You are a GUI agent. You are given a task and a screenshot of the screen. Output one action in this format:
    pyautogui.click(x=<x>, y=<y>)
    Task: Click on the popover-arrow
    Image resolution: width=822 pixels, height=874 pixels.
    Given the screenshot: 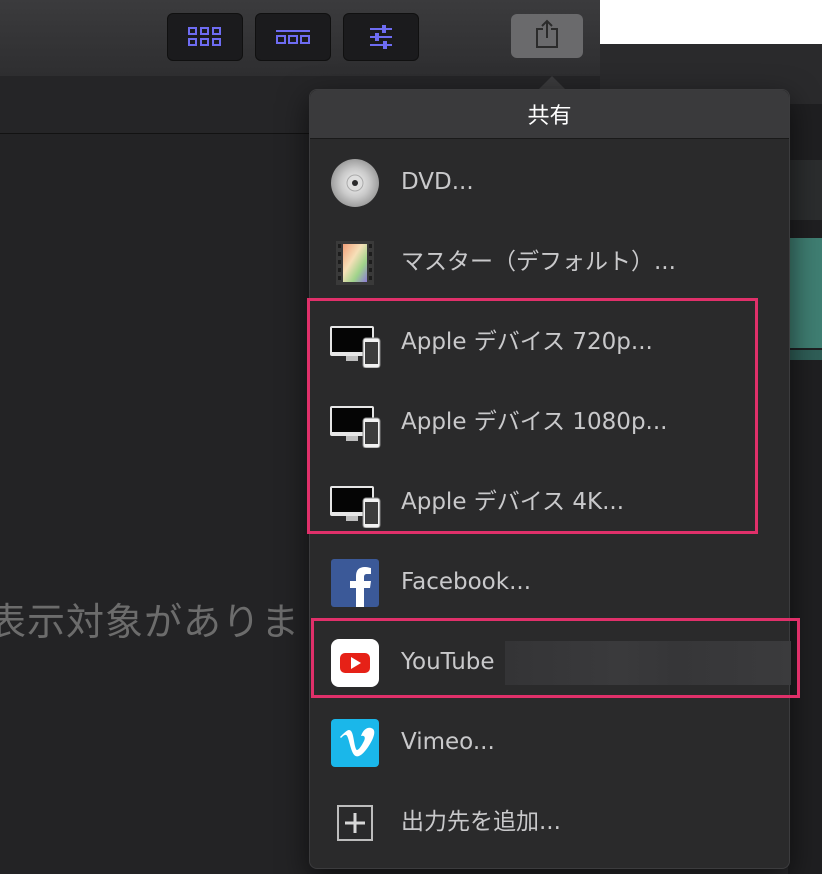 What is the action you would take?
    pyautogui.click(x=552, y=83)
    